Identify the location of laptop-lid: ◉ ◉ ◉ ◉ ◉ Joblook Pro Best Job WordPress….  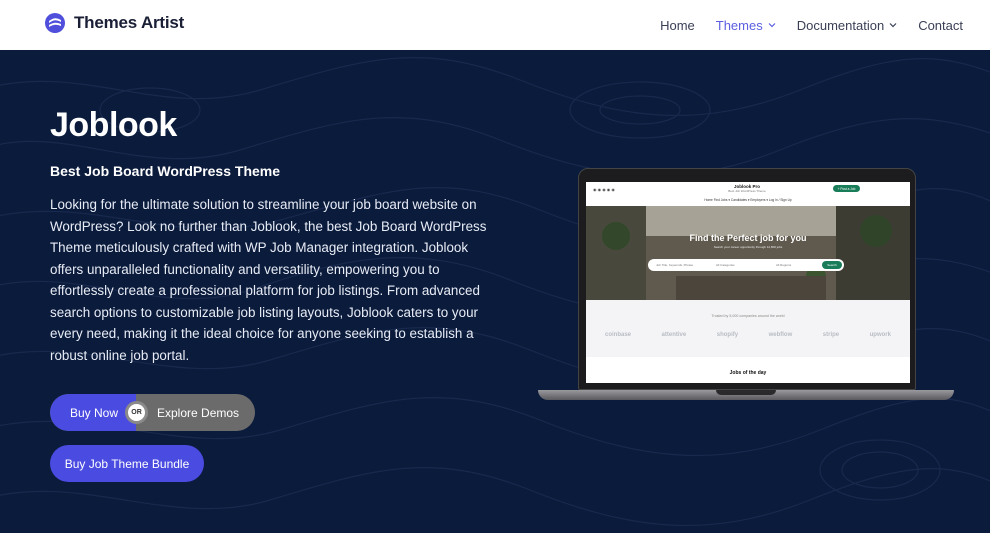
(747, 279).